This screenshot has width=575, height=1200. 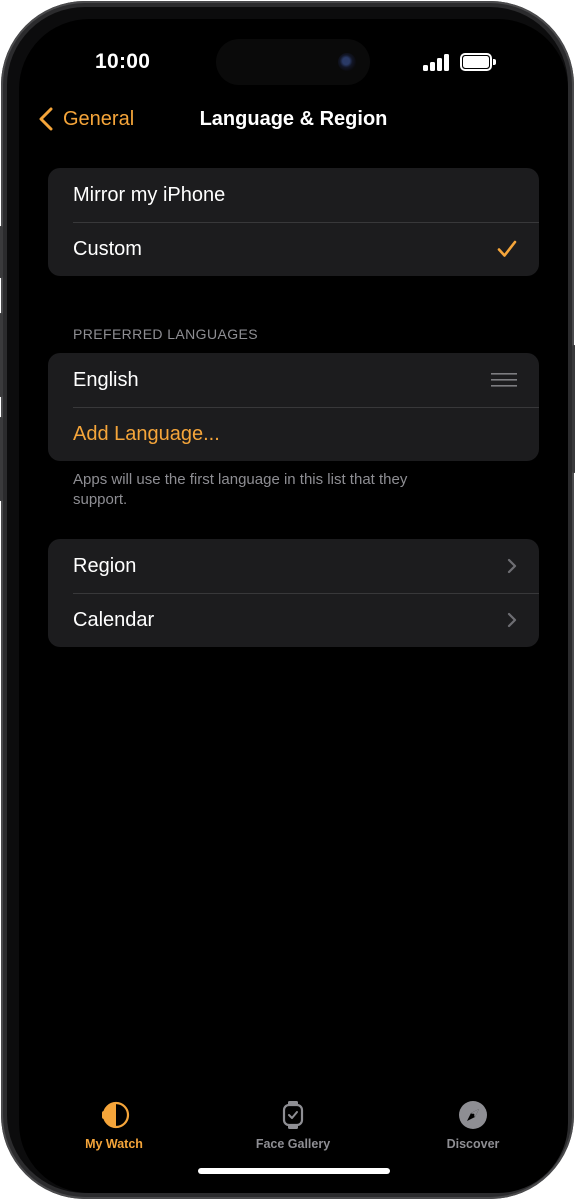 I want to click on option-label: Custom, so click(x=107, y=248).